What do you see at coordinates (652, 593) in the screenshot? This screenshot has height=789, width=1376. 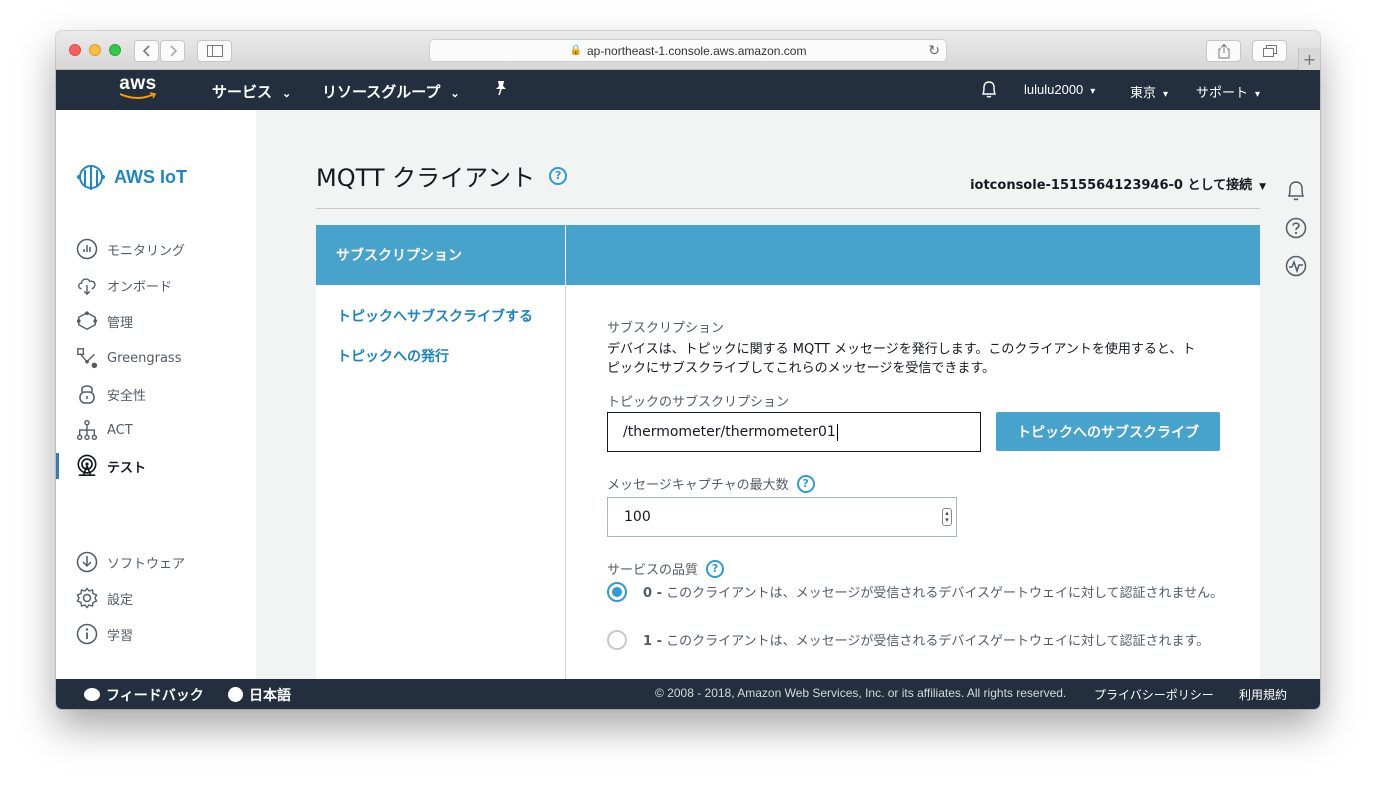 I see `qos-0-value: 0 -` at bounding box center [652, 593].